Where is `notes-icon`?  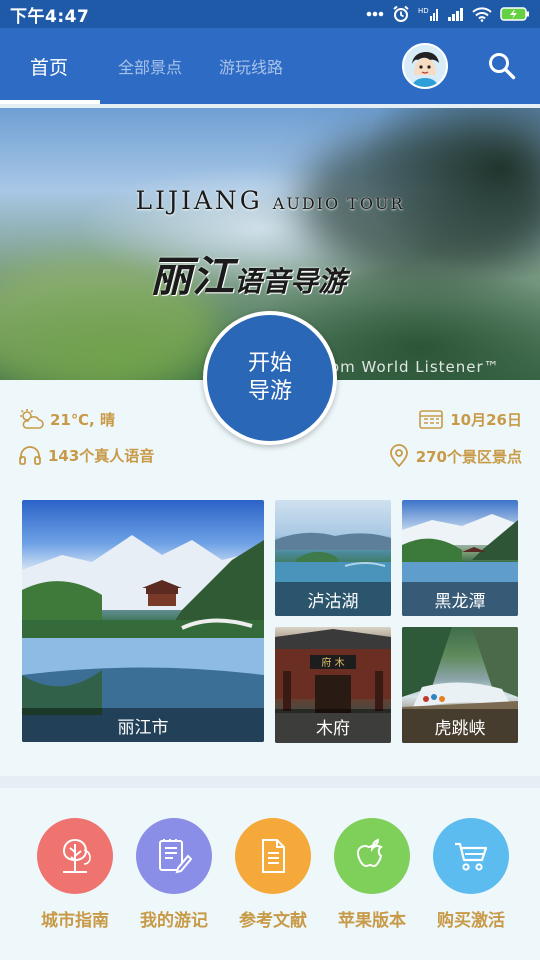
notes-icon is located at coordinates (176, 856).